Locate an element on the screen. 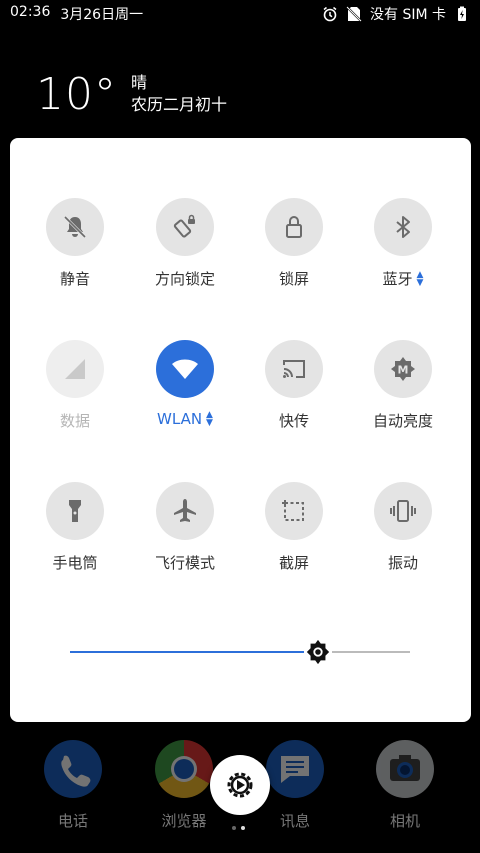 The image size is (480, 853). tile-label: 截屏 is located at coordinates (293, 563).